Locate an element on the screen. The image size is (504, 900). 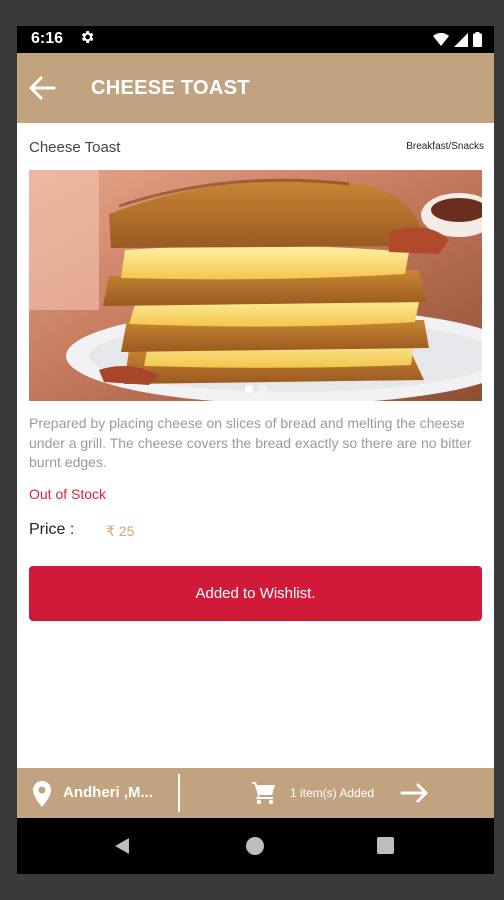
cart-status: 1 item(s) Added is located at coordinates (332, 793).